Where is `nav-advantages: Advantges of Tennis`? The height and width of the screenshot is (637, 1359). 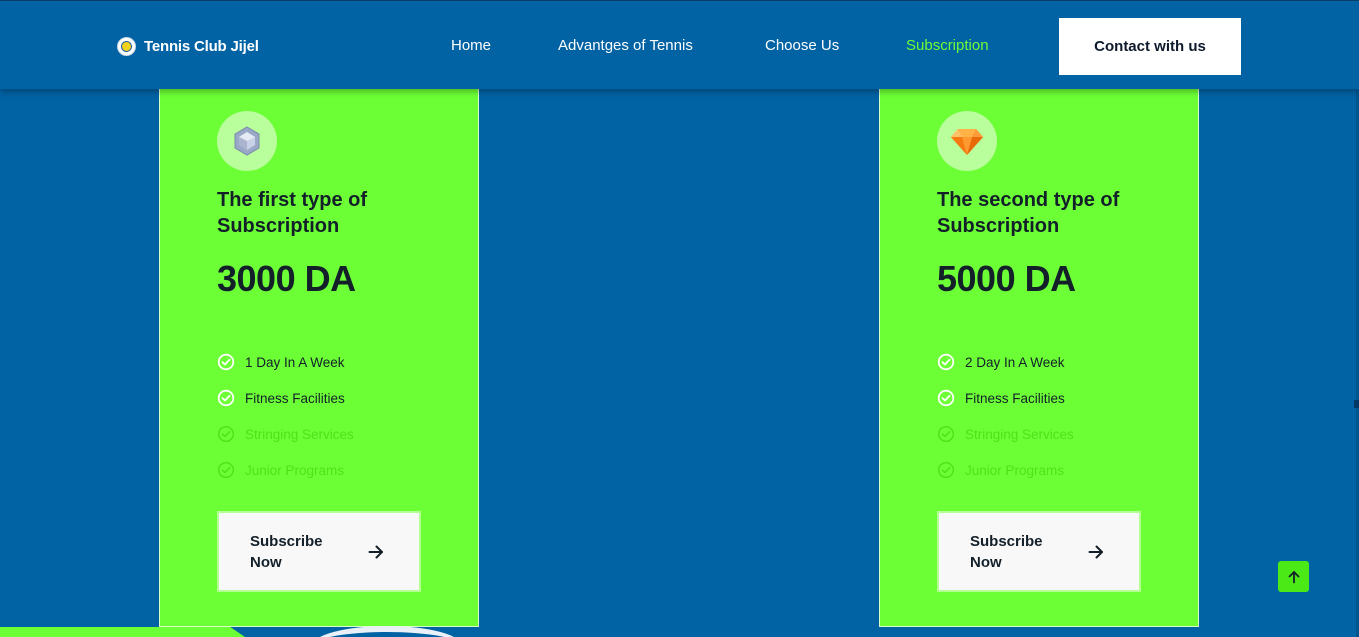
nav-advantages: Advantges of Tennis is located at coordinates (625, 45).